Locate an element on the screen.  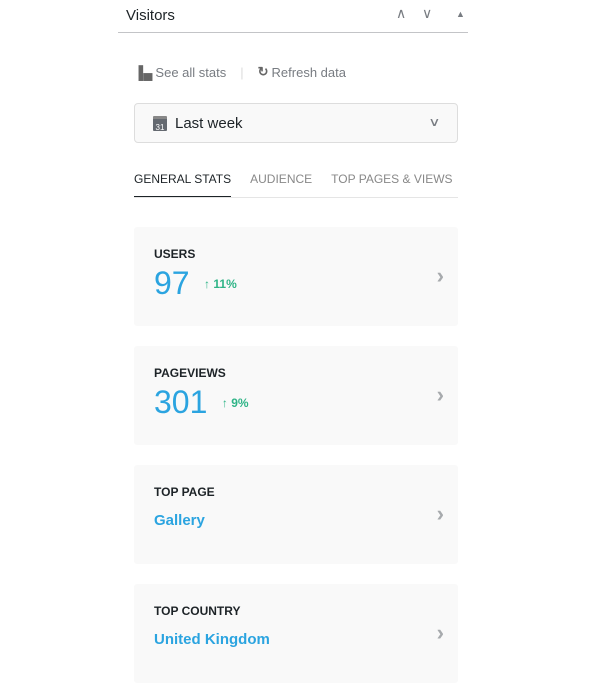
change-value: 9% is located at coordinates (240, 403).